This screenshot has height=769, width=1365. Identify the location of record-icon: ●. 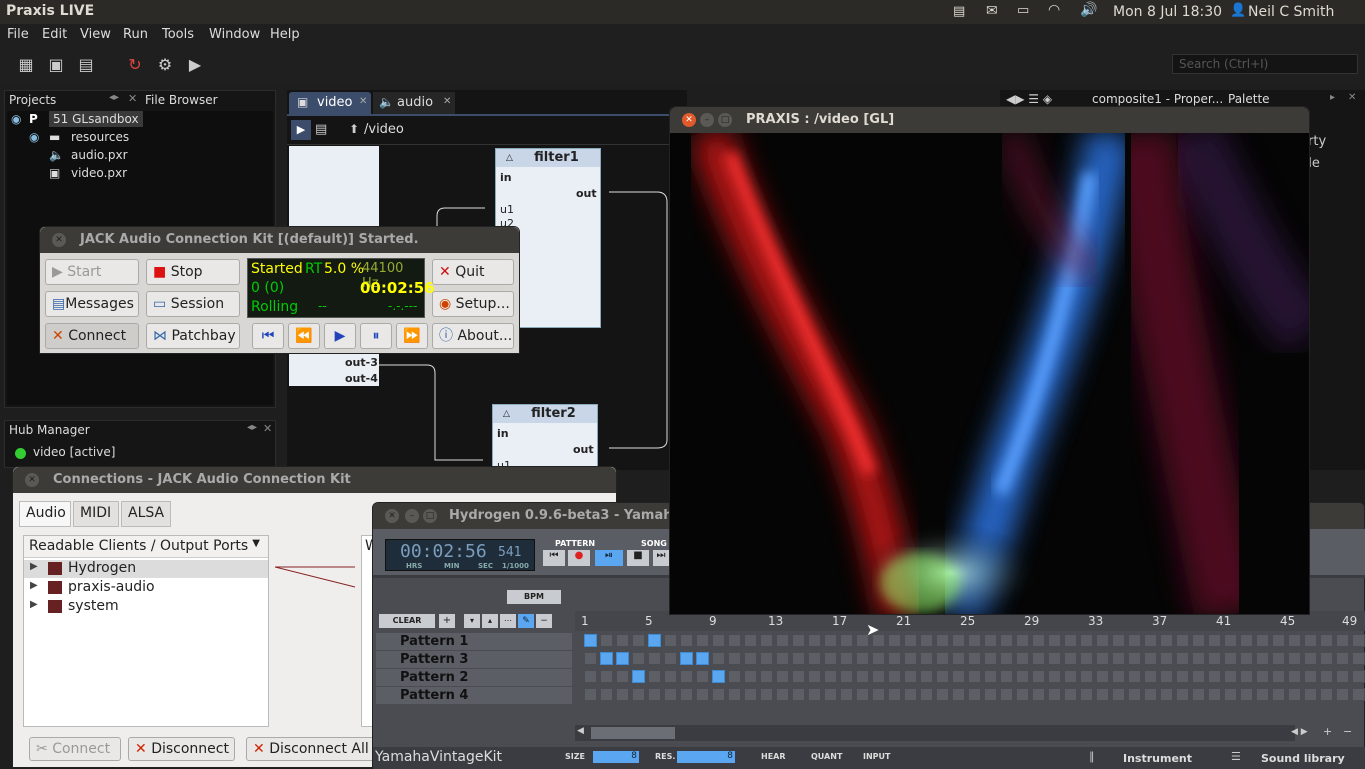
(579, 558).